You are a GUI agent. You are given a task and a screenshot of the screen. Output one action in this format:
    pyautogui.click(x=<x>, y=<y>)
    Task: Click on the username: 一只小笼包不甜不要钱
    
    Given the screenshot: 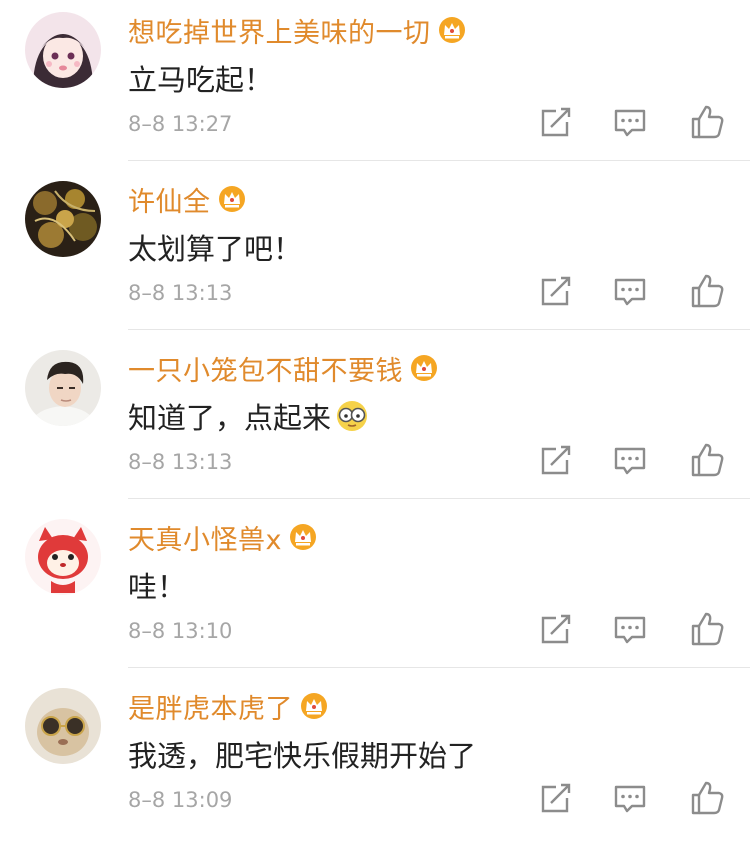 What is the action you would take?
    pyautogui.click(x=265, y=368)
    